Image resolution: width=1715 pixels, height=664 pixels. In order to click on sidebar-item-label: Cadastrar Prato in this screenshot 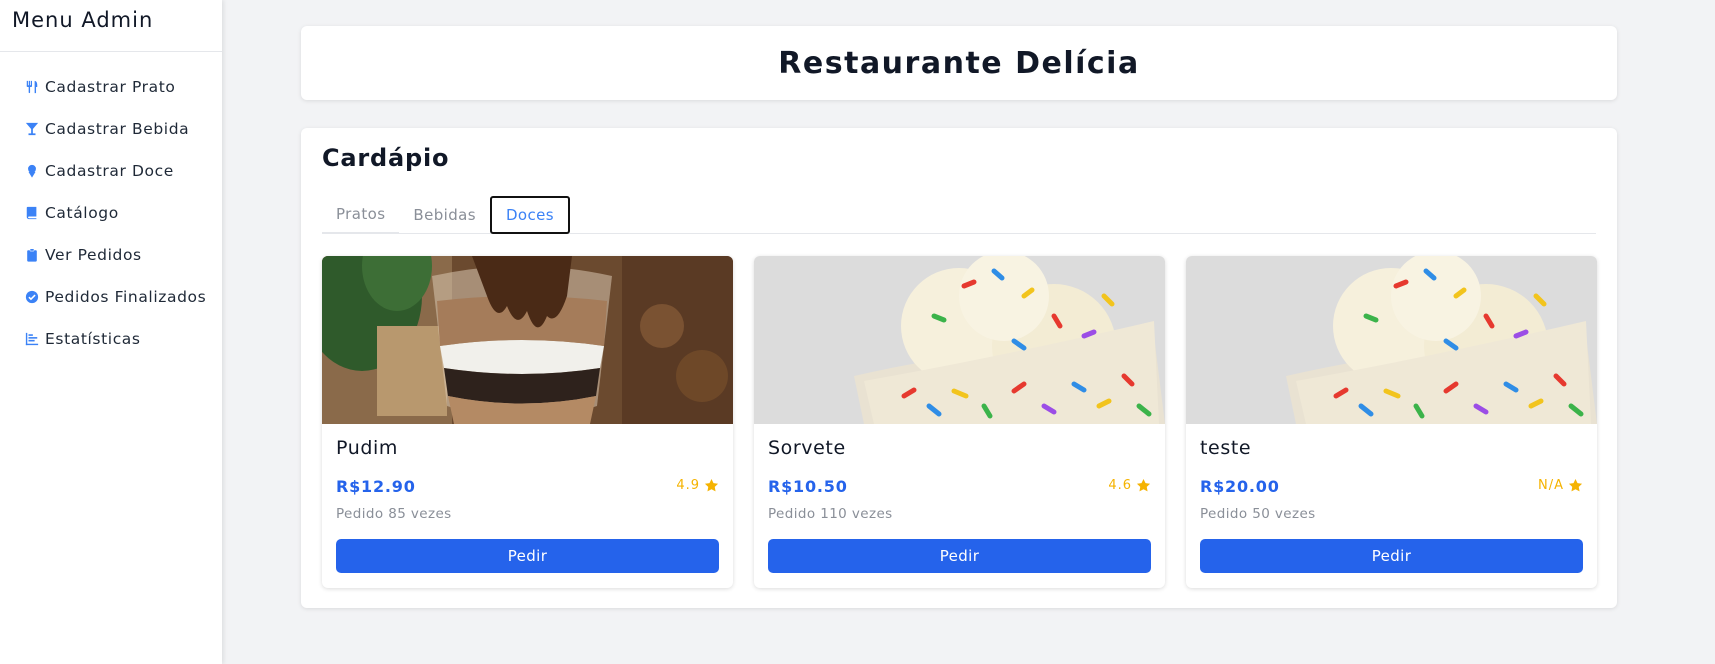, I will do `click(110, 87)`.